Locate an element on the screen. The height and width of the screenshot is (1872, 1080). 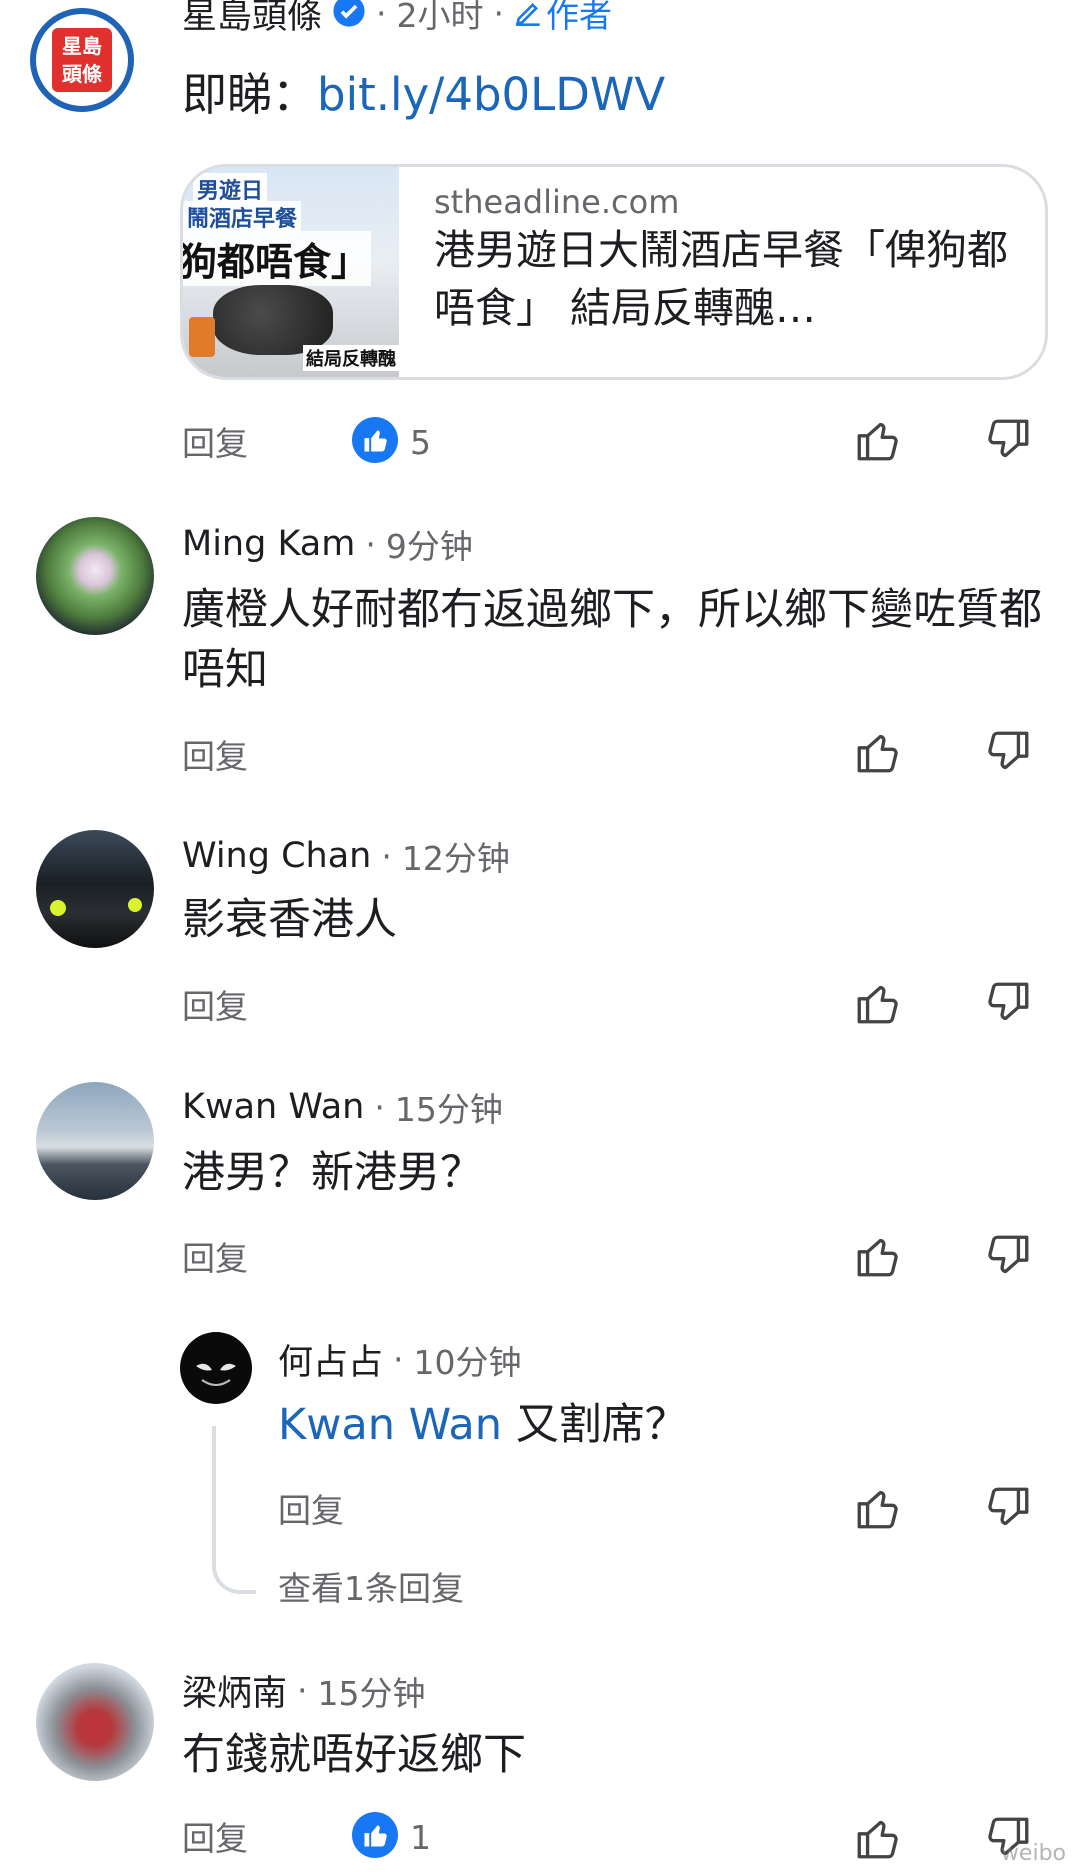
post-time: 2小时 is located at coordinates (440, 17).